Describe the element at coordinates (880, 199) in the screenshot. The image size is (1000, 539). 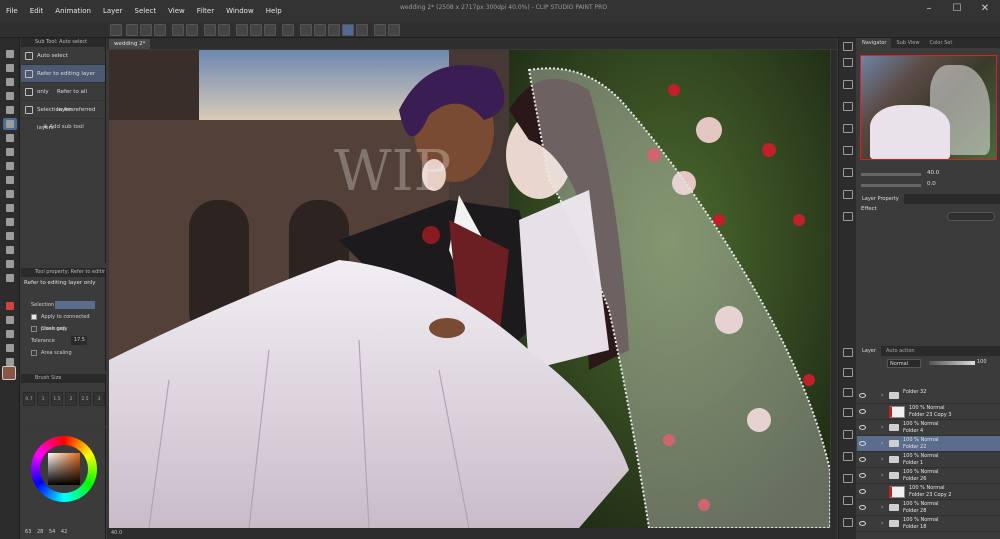
I see `tab-layer-property: Layer Property` at that location.